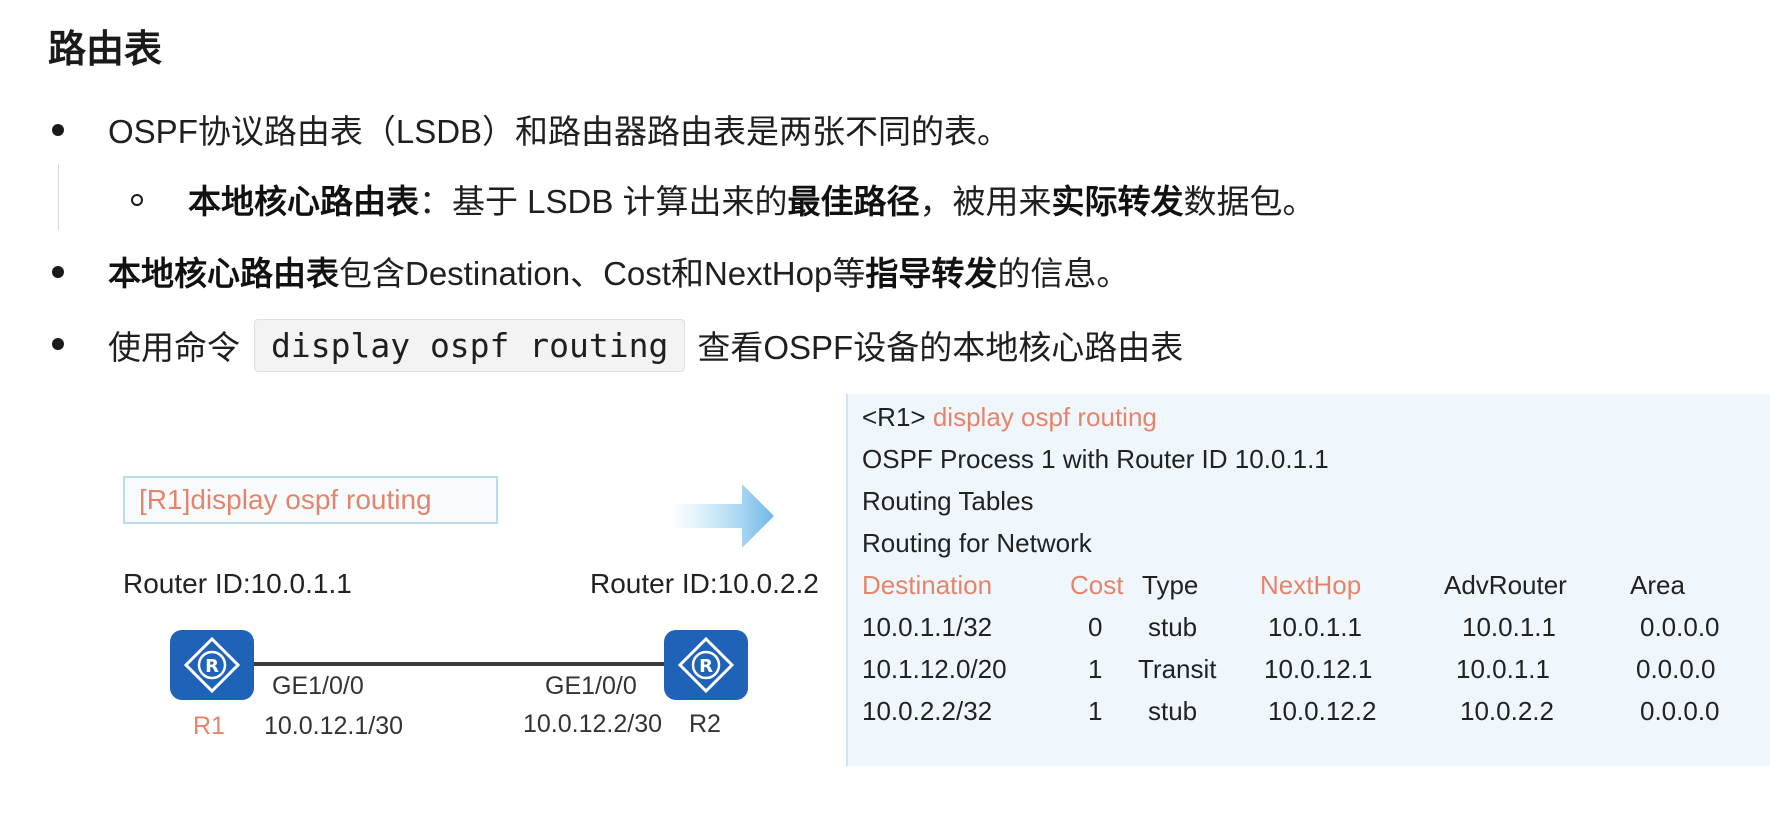 The width and height of the screenshot is (1770, 824). What do you see at coordinates (1063, 273) in the screenshot?
I see `bullet-text: 的信息。` at bounding box center [1063, 273].